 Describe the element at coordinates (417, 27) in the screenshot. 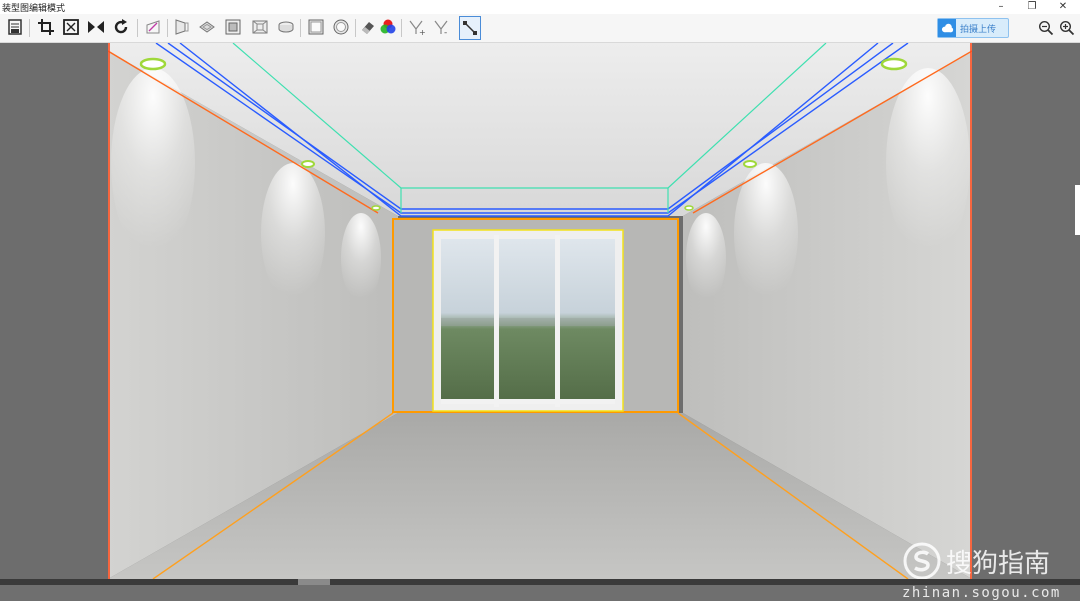

I see `add-point-tool-icon: +` at that location.